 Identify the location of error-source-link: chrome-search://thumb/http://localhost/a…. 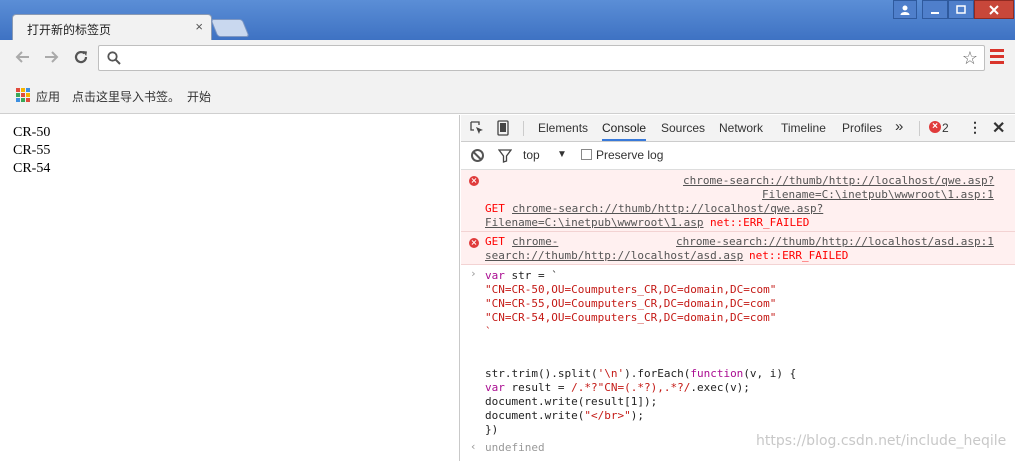
(835, 242).